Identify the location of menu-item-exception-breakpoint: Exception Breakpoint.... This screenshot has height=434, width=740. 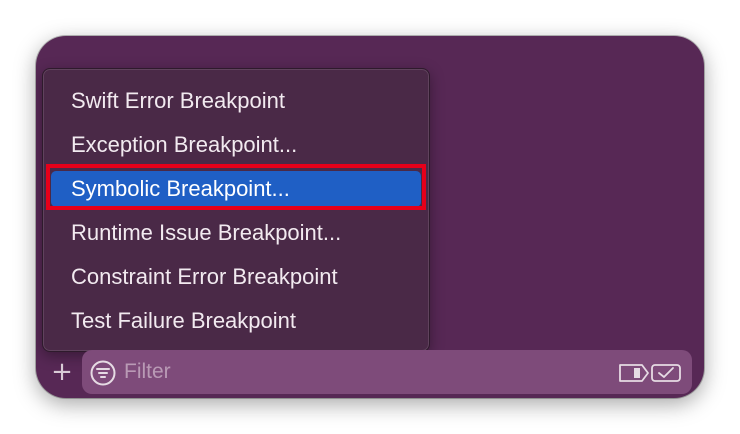
(236, 145).